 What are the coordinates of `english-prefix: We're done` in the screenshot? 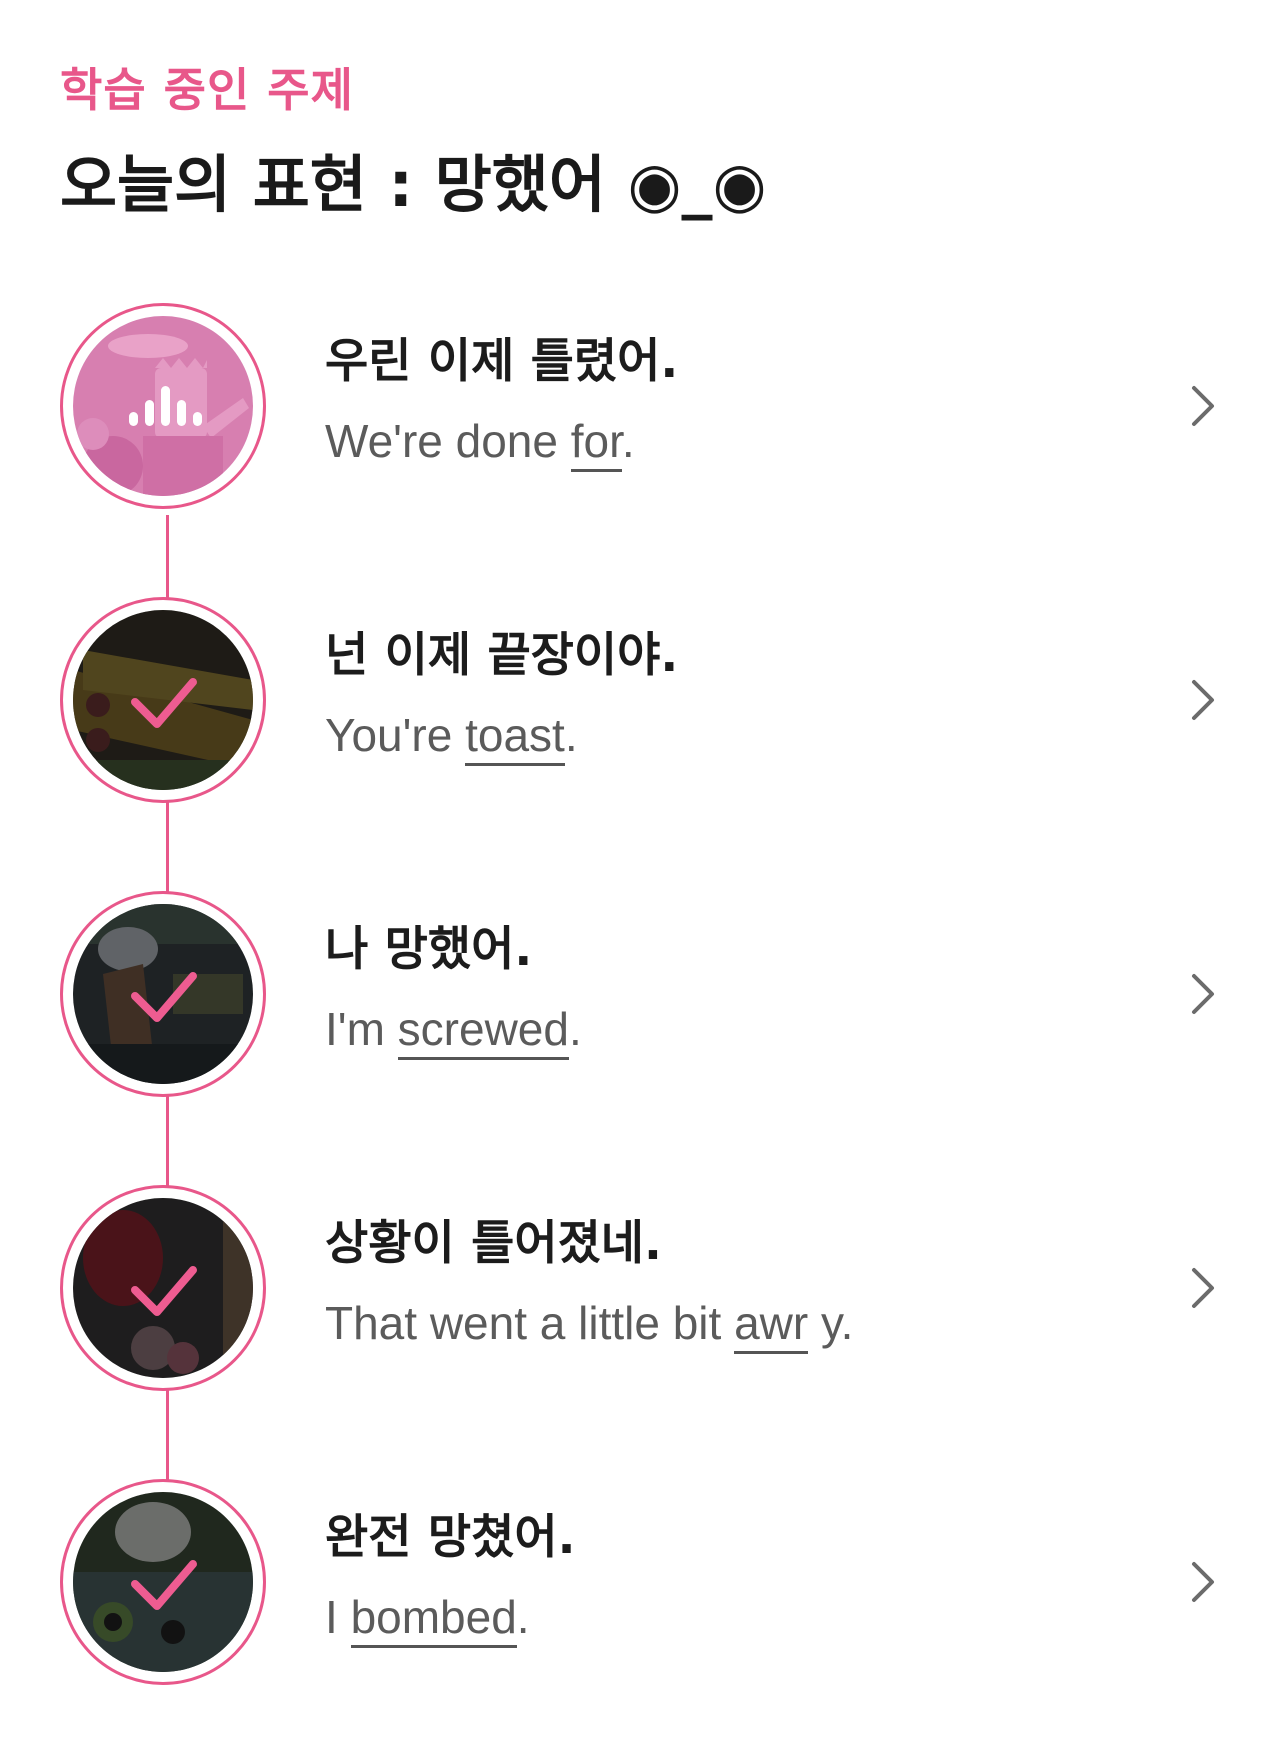 It's located at (448, 441).